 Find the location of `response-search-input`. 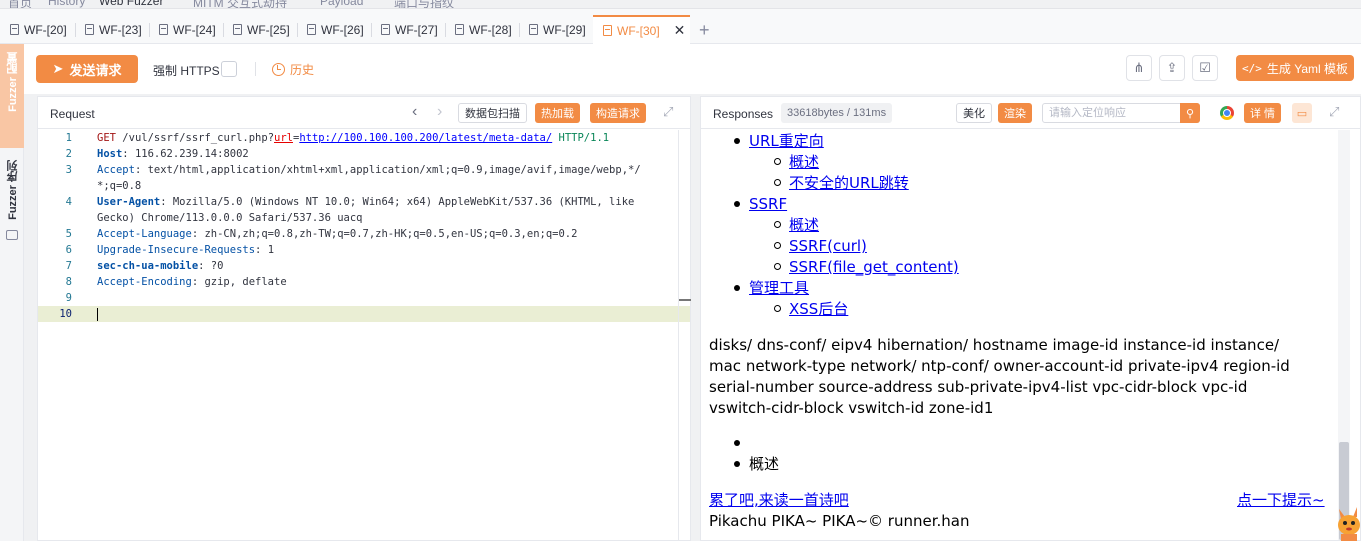

response-search-input is located at coordinates (1110, 113).